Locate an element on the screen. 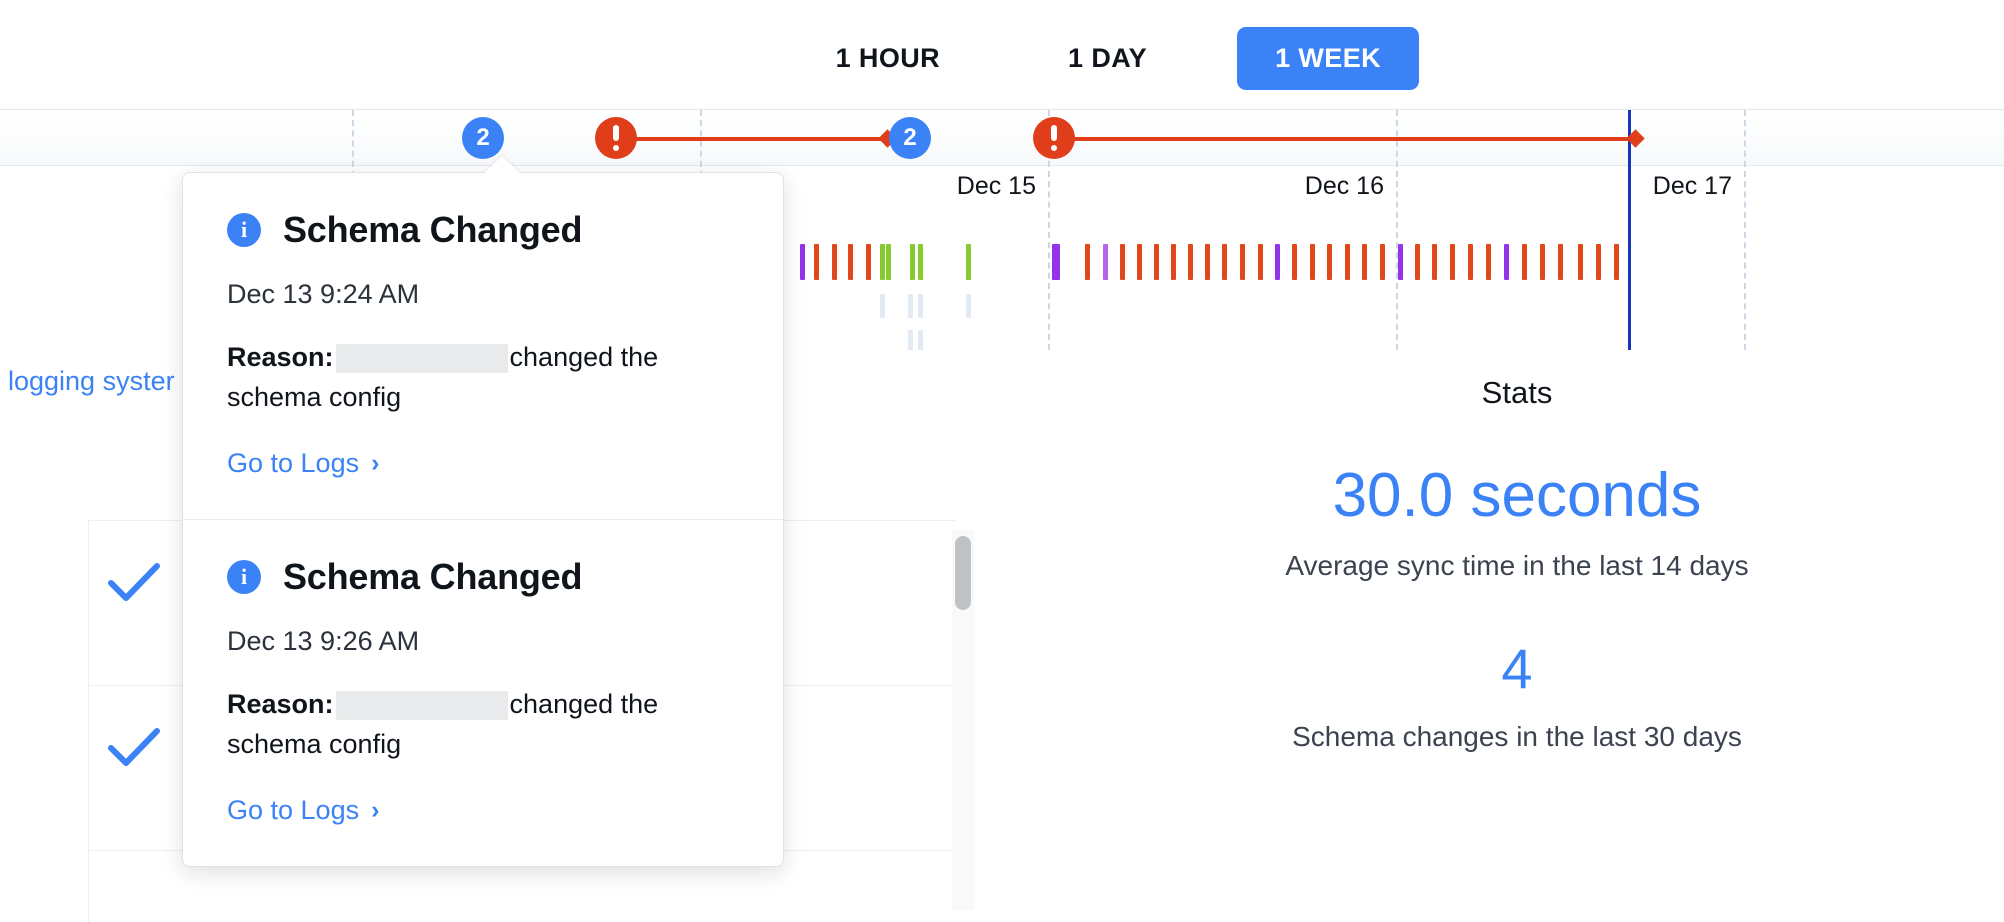 The height and width of the screenshot is (922, 2004). range-button-1-day: 1 DAY is located at coordinates (1107, 58).